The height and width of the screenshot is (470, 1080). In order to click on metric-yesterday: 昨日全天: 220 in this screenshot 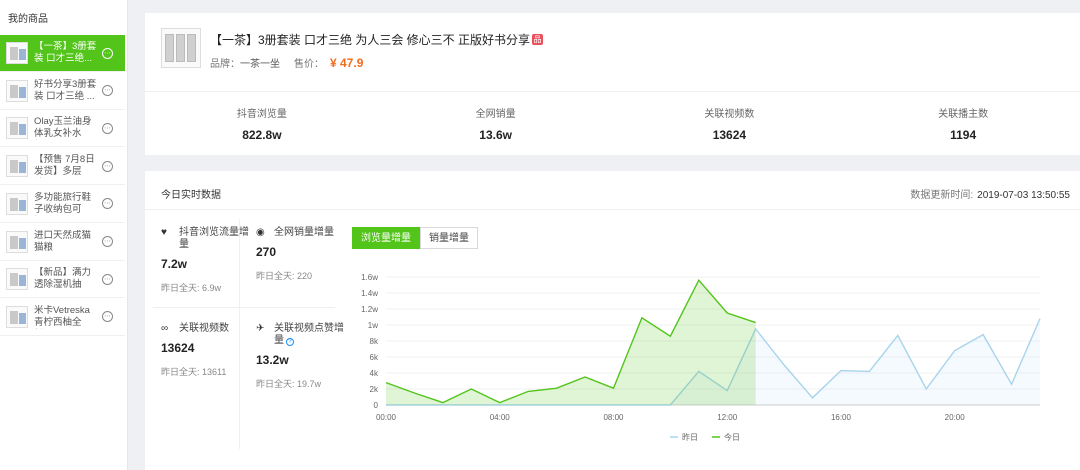, I will do `click(284, 276)`.